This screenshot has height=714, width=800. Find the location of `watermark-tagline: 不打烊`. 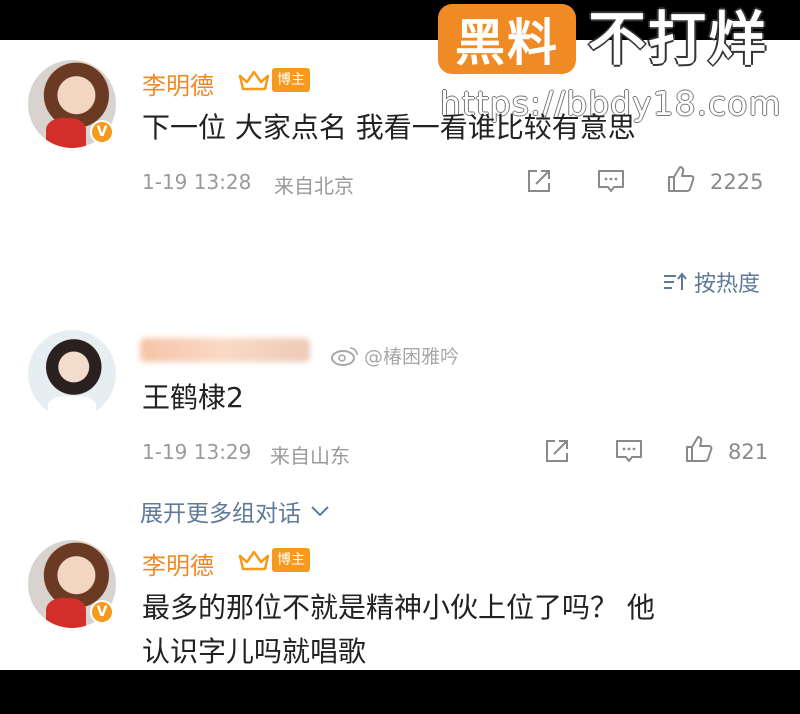

watermark-tagline: 不打烊 is located at coordinates (678, 39).